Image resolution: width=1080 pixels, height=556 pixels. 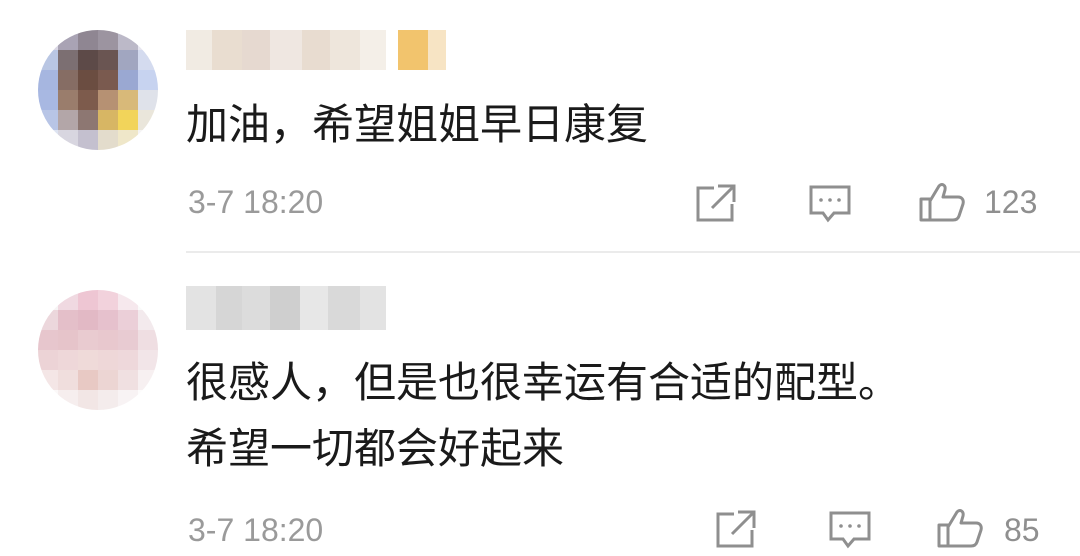 I want to click on comment-text-line: 很感人，但是也很幸运有合适的配型。, so click(x=543, y=382).